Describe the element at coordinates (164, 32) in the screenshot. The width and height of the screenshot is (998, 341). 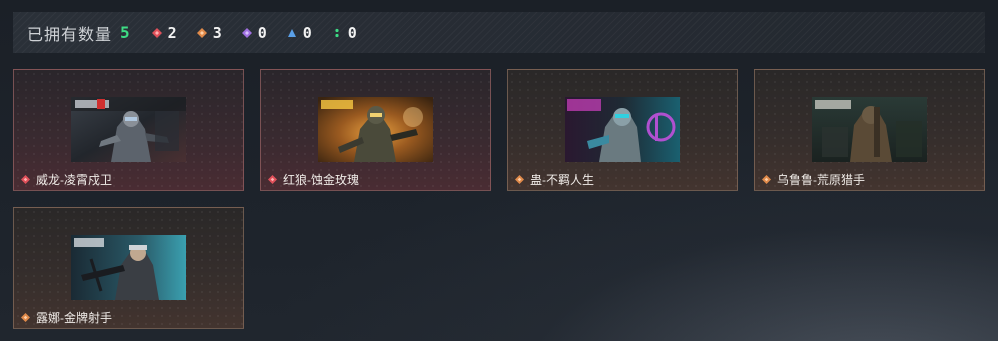
I see `rarity-count-red: 2` at that location.